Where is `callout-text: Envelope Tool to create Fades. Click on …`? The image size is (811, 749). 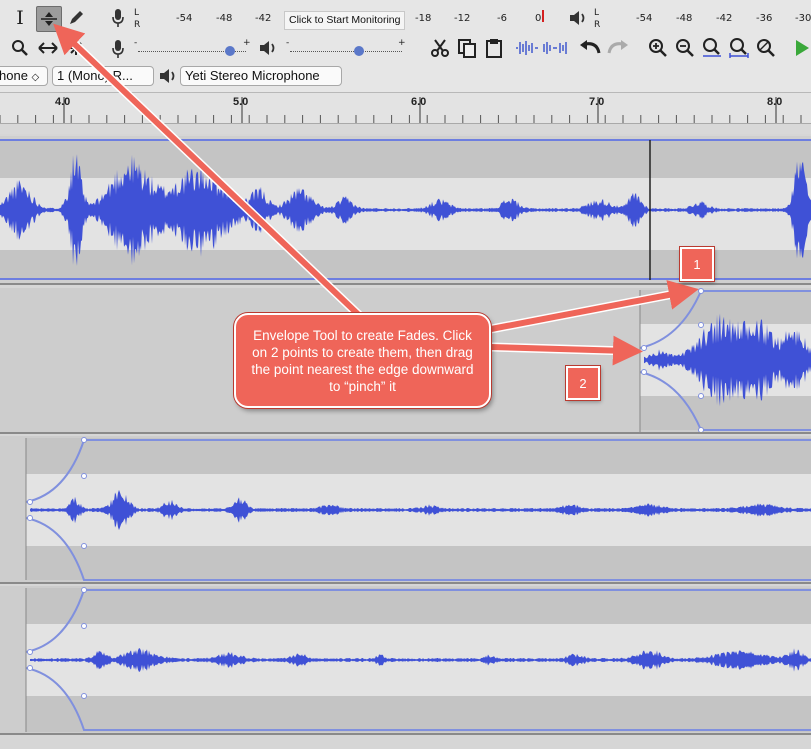
callout-text: Envelope Tool to create Fades. Click on … is located at coordinates (362, 360).